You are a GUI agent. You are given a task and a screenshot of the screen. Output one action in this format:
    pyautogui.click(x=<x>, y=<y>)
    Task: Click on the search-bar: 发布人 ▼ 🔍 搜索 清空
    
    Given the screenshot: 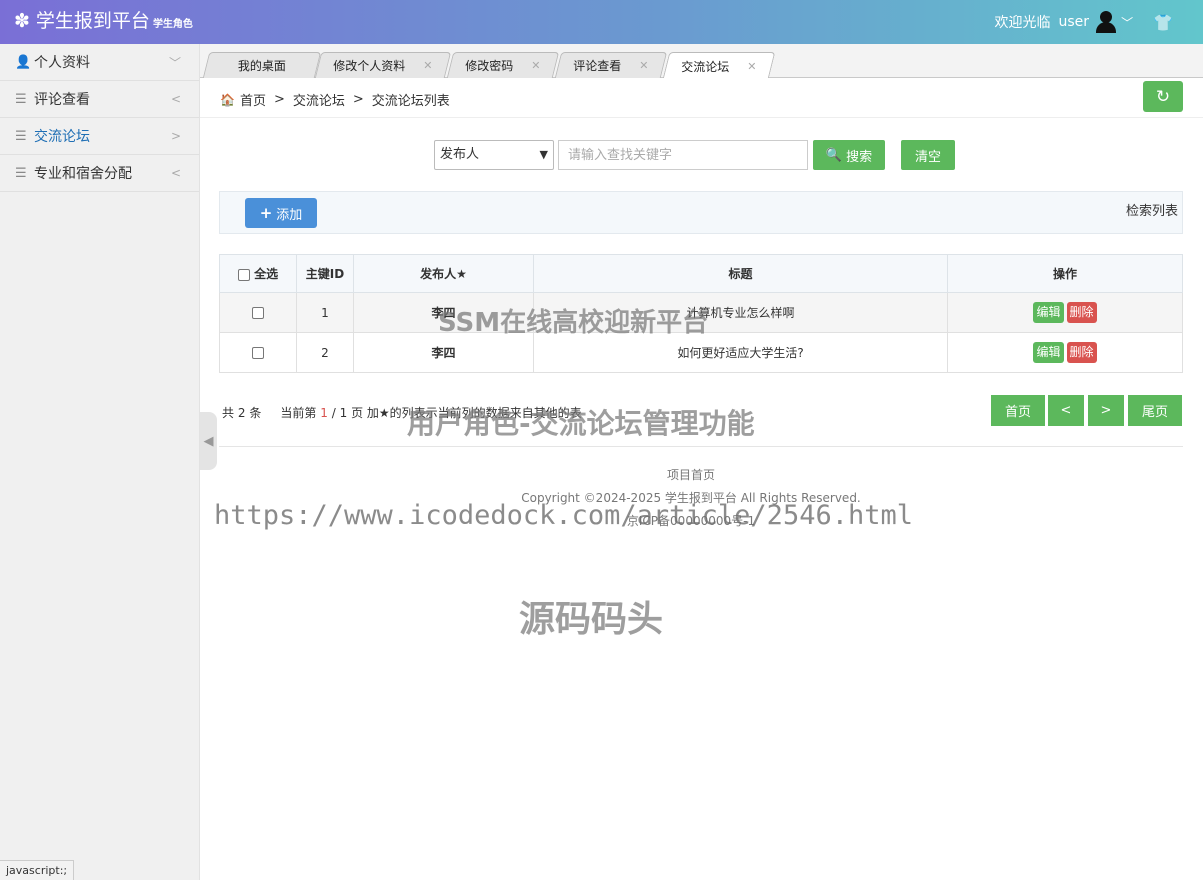 What is the action you would take?
    pyautogui.click(x=701, y=155)
    